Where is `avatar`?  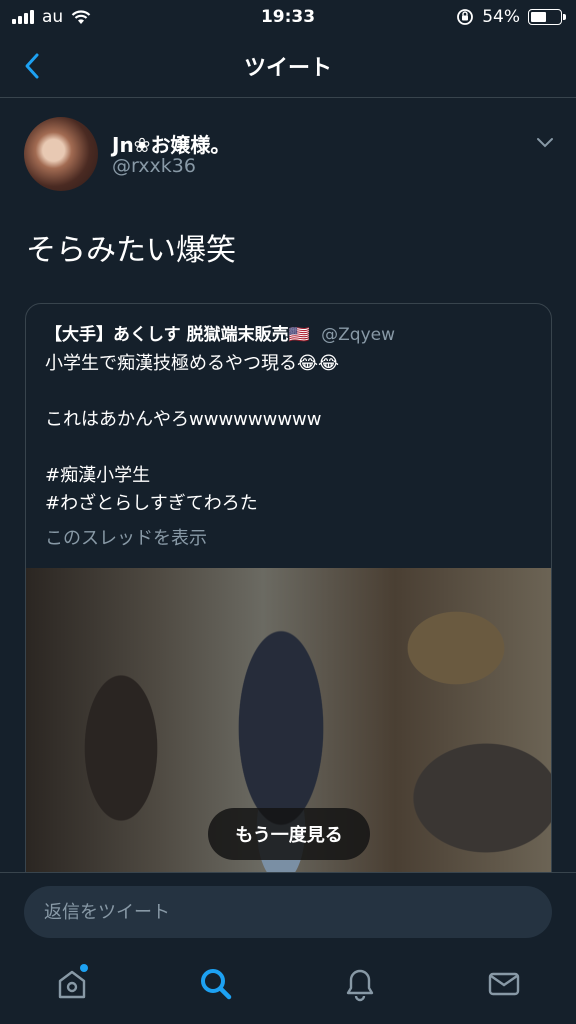
avatar is located at coordinates (61, 154).